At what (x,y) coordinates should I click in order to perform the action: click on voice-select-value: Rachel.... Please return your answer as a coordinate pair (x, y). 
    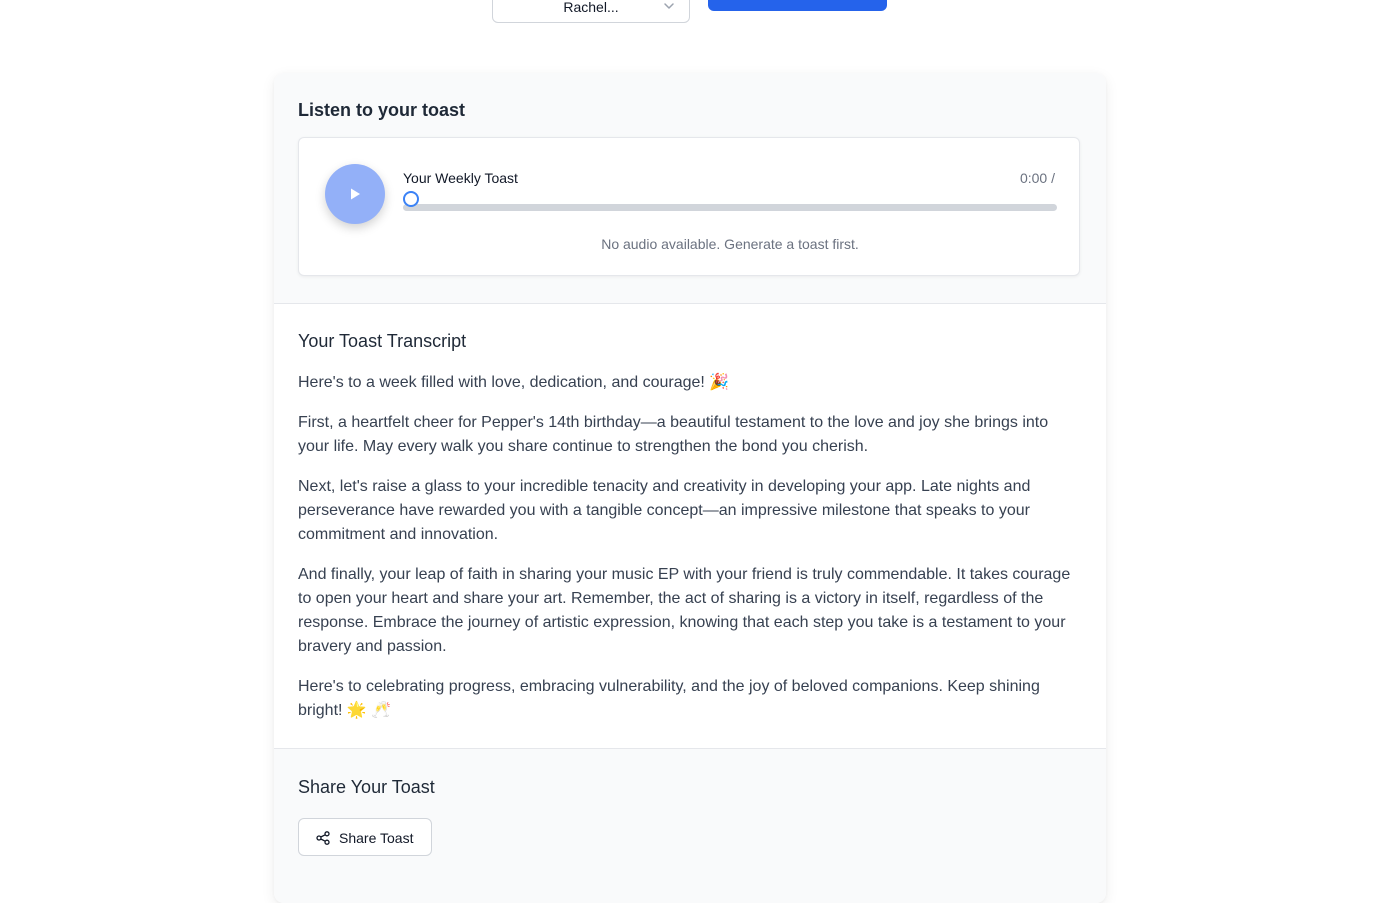
    Looking at the image, I should click on (591, 7).